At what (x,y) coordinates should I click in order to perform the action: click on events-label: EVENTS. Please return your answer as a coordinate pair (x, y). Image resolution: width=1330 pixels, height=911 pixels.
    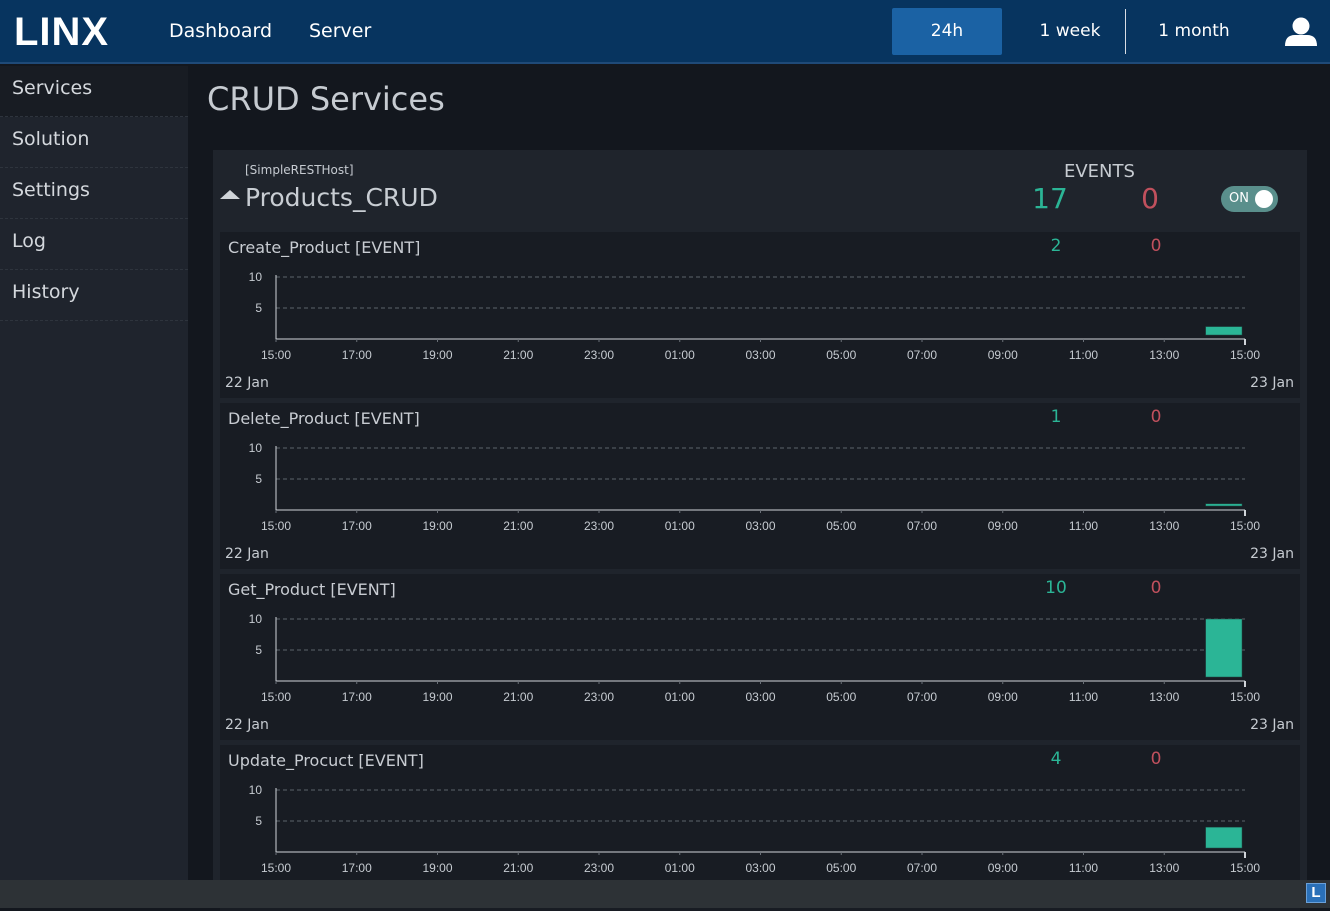
    Looking at the image, I should click on (1099, 171).